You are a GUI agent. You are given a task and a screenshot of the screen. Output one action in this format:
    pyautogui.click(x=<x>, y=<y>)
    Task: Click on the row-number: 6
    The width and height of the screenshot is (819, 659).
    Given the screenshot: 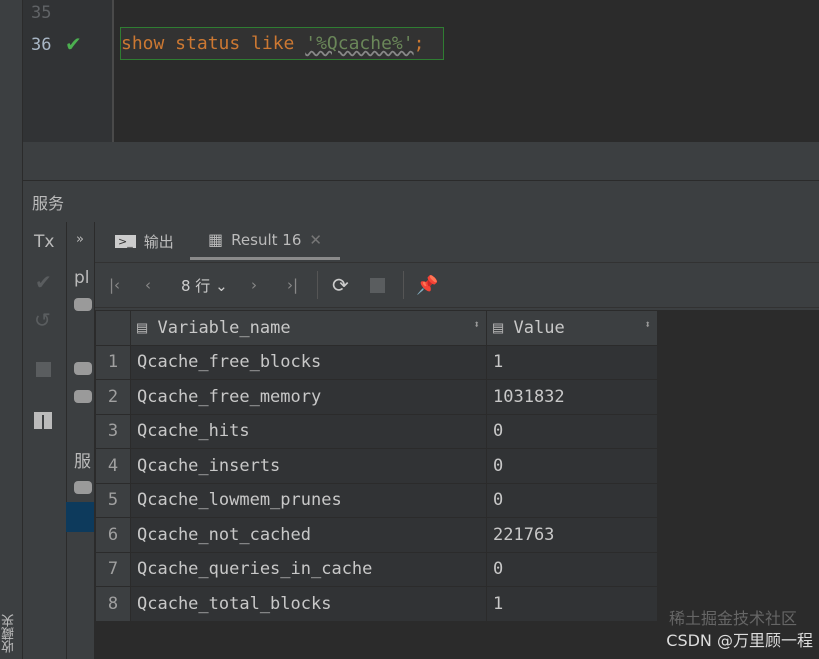 What is the action you would take?
    pyautogui.click(x=113, y=535)
    